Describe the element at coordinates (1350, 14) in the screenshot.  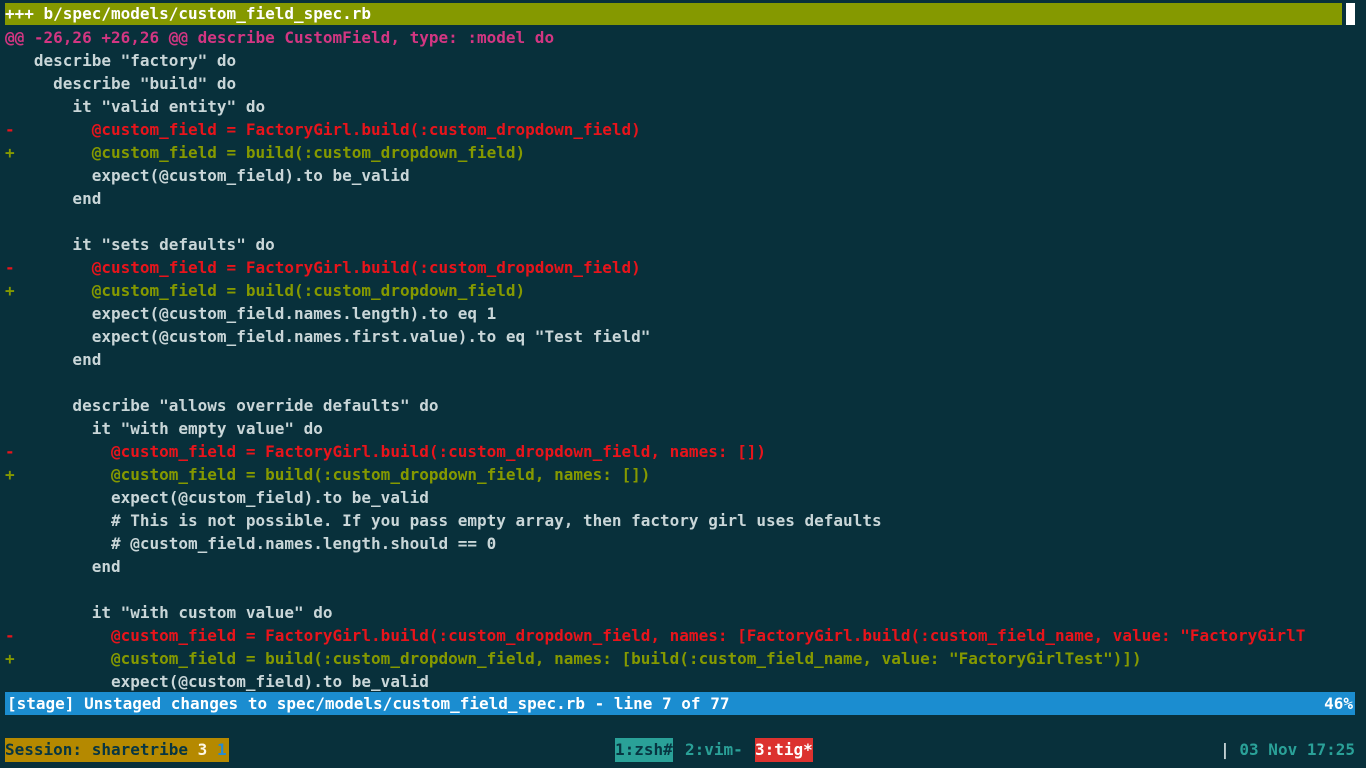
I see `terminal-cursor` at that location.